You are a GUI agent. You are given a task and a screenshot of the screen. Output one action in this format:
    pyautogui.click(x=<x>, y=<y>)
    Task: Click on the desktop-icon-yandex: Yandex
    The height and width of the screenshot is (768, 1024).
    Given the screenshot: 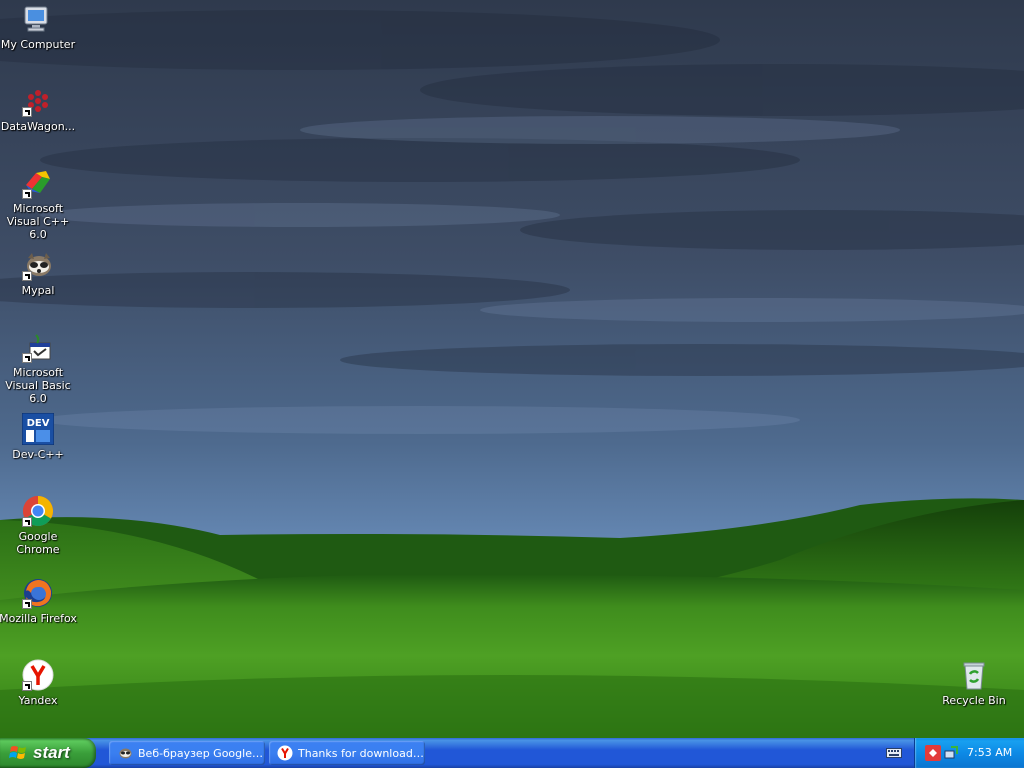 What is the action you would take?
    pyautogui.click(x=39, y=683)
    